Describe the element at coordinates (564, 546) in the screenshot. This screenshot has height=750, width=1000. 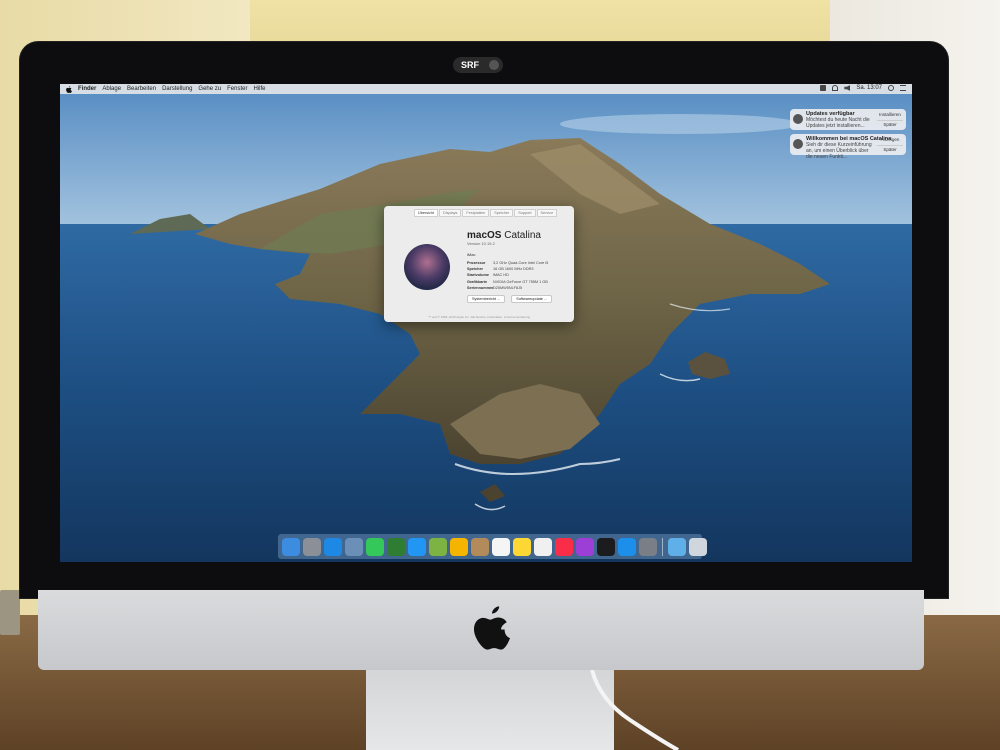
I see `dock-app-musik-icon` at that location.